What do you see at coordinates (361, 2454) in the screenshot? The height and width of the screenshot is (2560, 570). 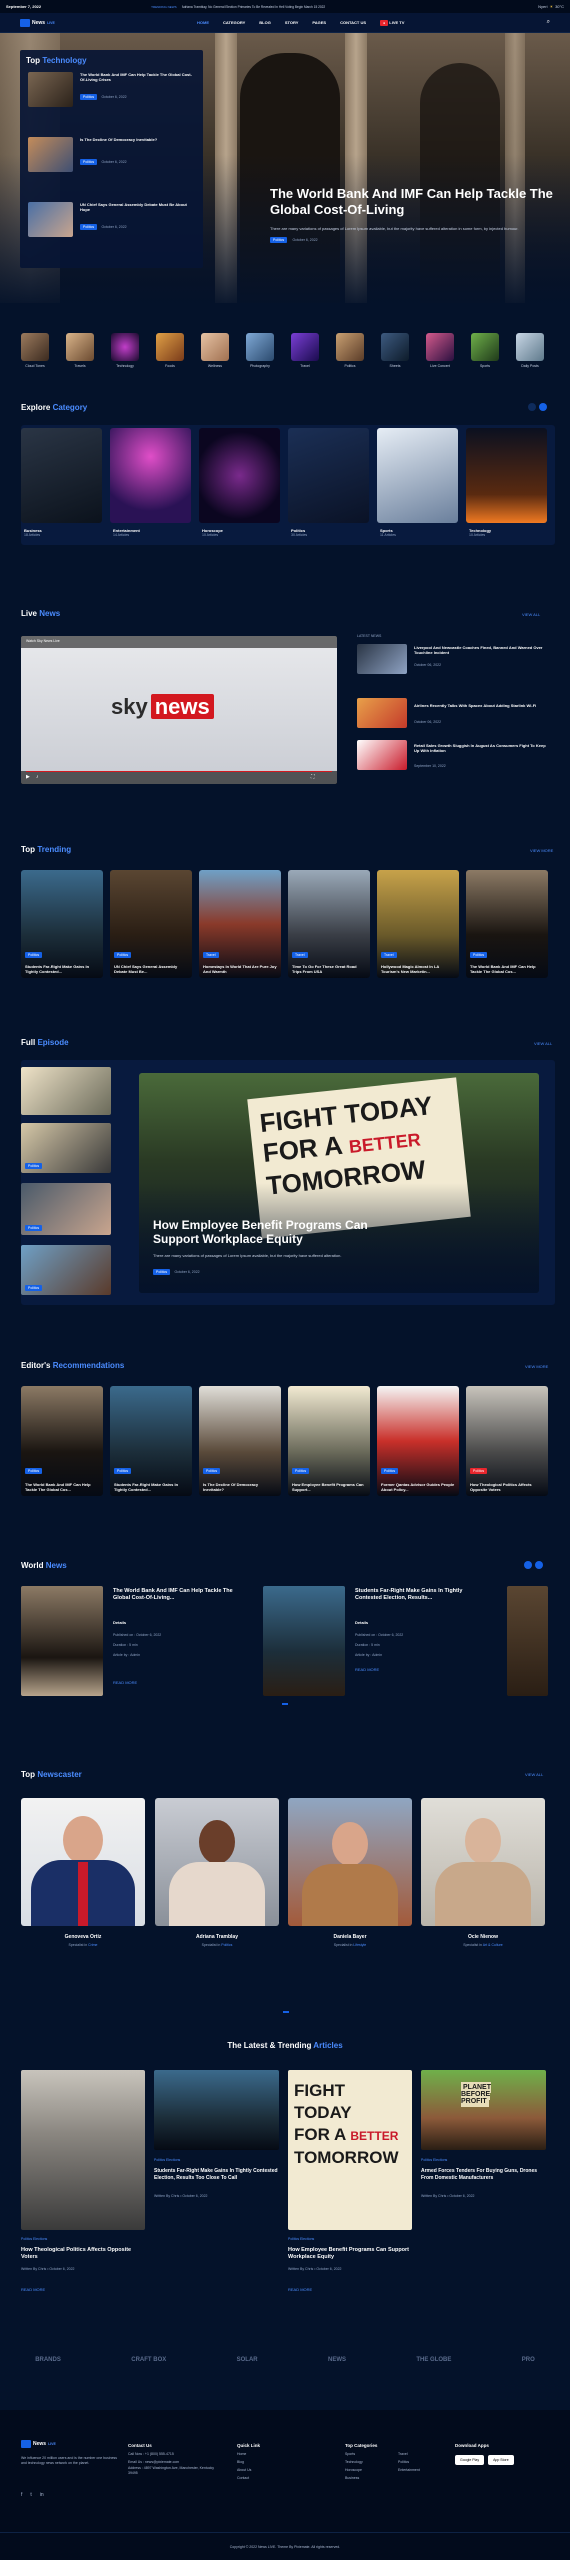 I see `footer-link: Sports` at bounding box center [361, 2454].